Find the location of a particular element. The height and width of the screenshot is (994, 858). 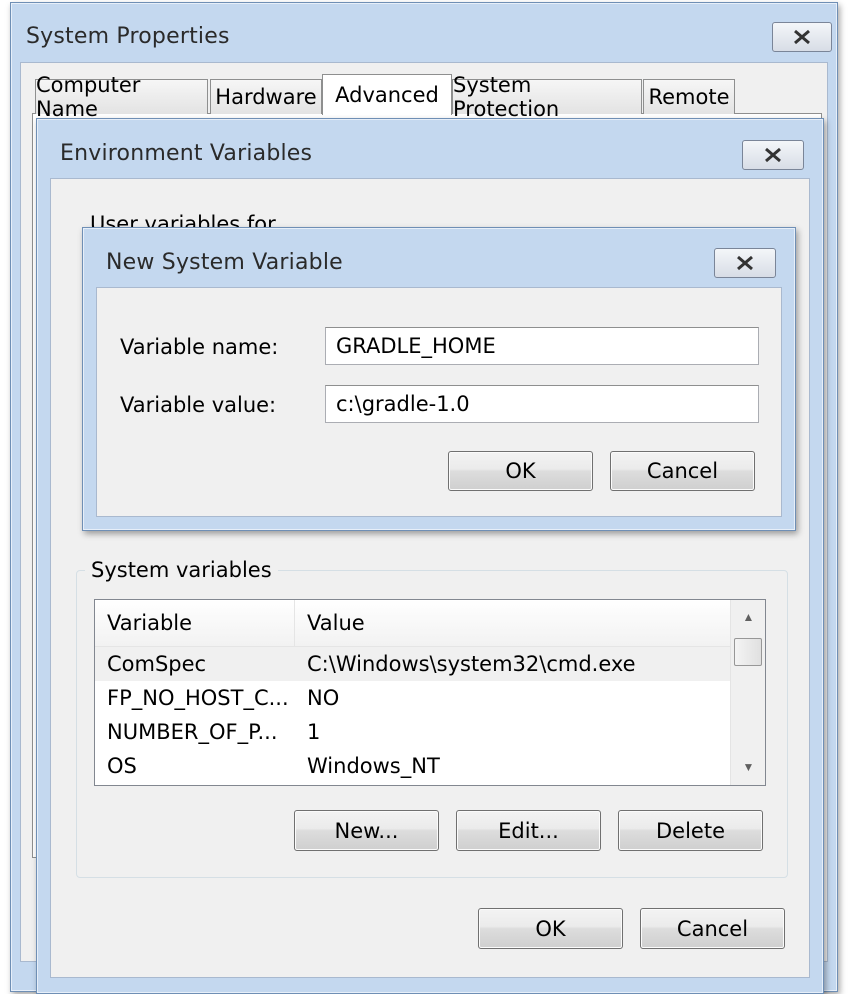

system-variables-label: System variables is located at coordinates (181, 570).